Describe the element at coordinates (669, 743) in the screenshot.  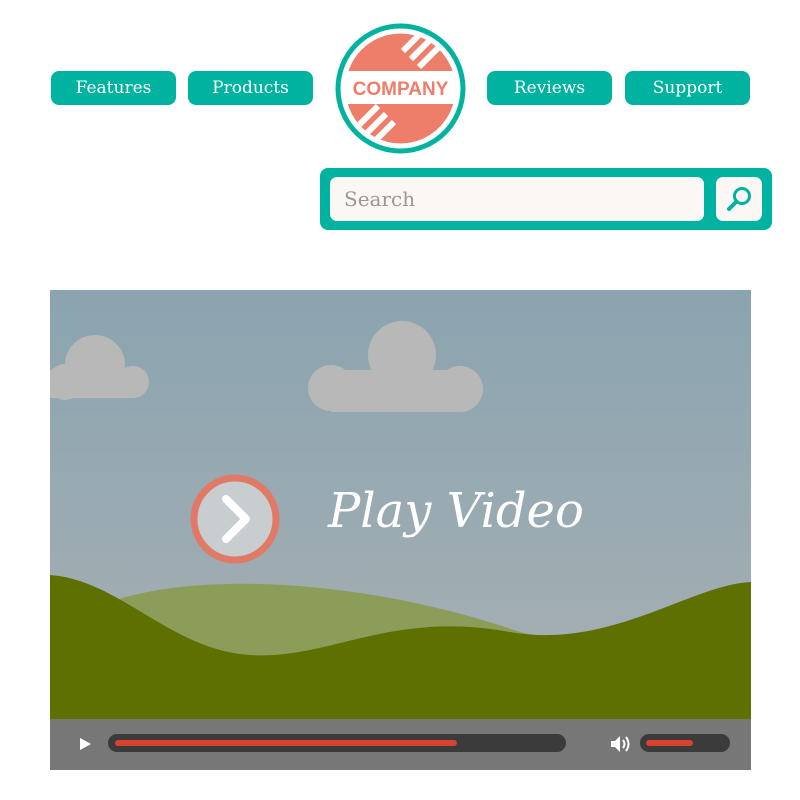
I see `volume-fill` at that location.